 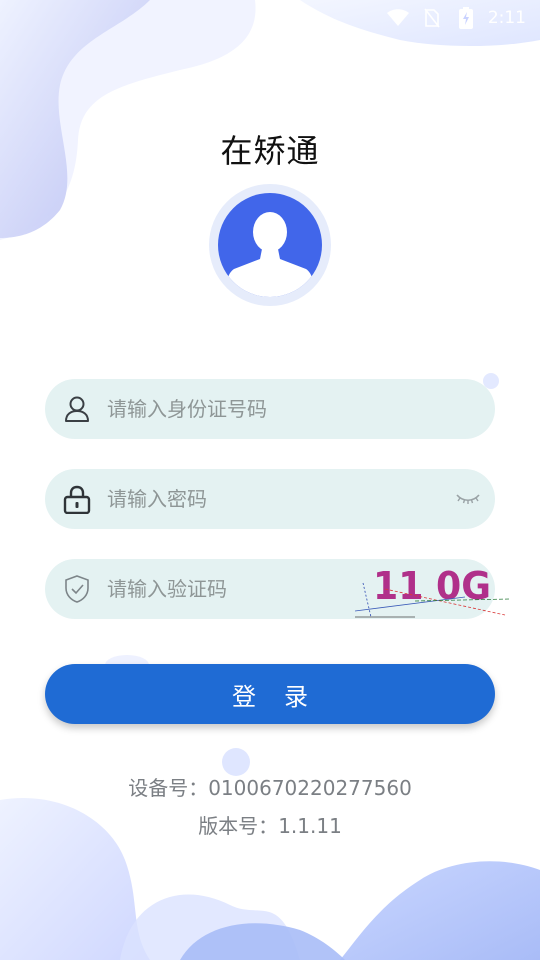 What do you see at coordinates (398, 18) in the screenshot?
I see `wifi-icon` at bounding box center [398, 18].